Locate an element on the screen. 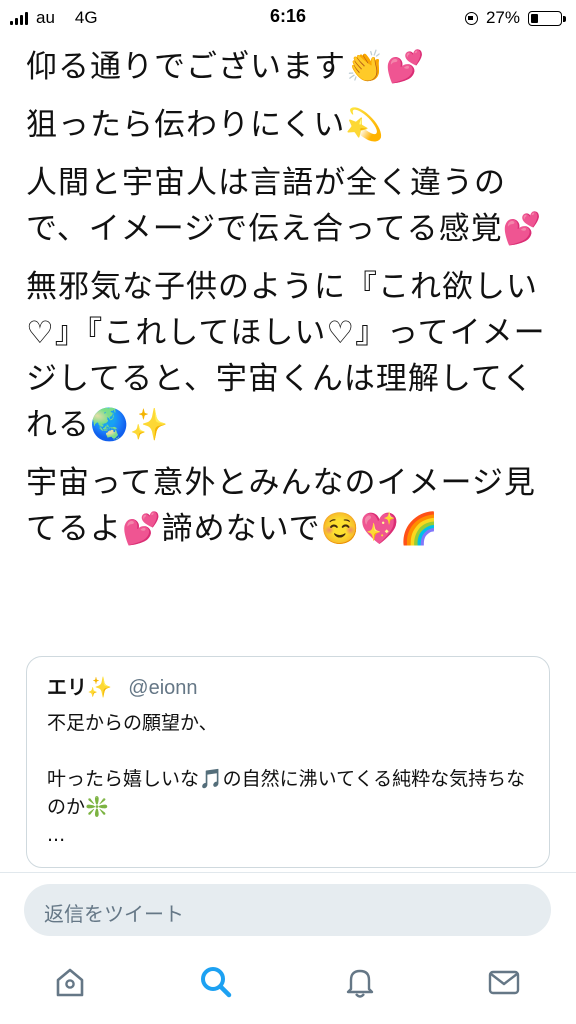  status-bar: au 4G 6:16 27% is located at coordinates (288, 18).